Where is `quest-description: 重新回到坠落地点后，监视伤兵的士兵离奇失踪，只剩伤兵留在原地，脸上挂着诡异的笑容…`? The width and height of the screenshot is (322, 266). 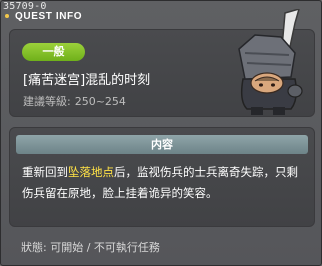 quest-description: 重新回到坠落地点后，监视伤兵的士兵离奇失踪，只剩伤兵留在原地，脸上挂着诡异的笑容… is located at coordinates (165, 183).